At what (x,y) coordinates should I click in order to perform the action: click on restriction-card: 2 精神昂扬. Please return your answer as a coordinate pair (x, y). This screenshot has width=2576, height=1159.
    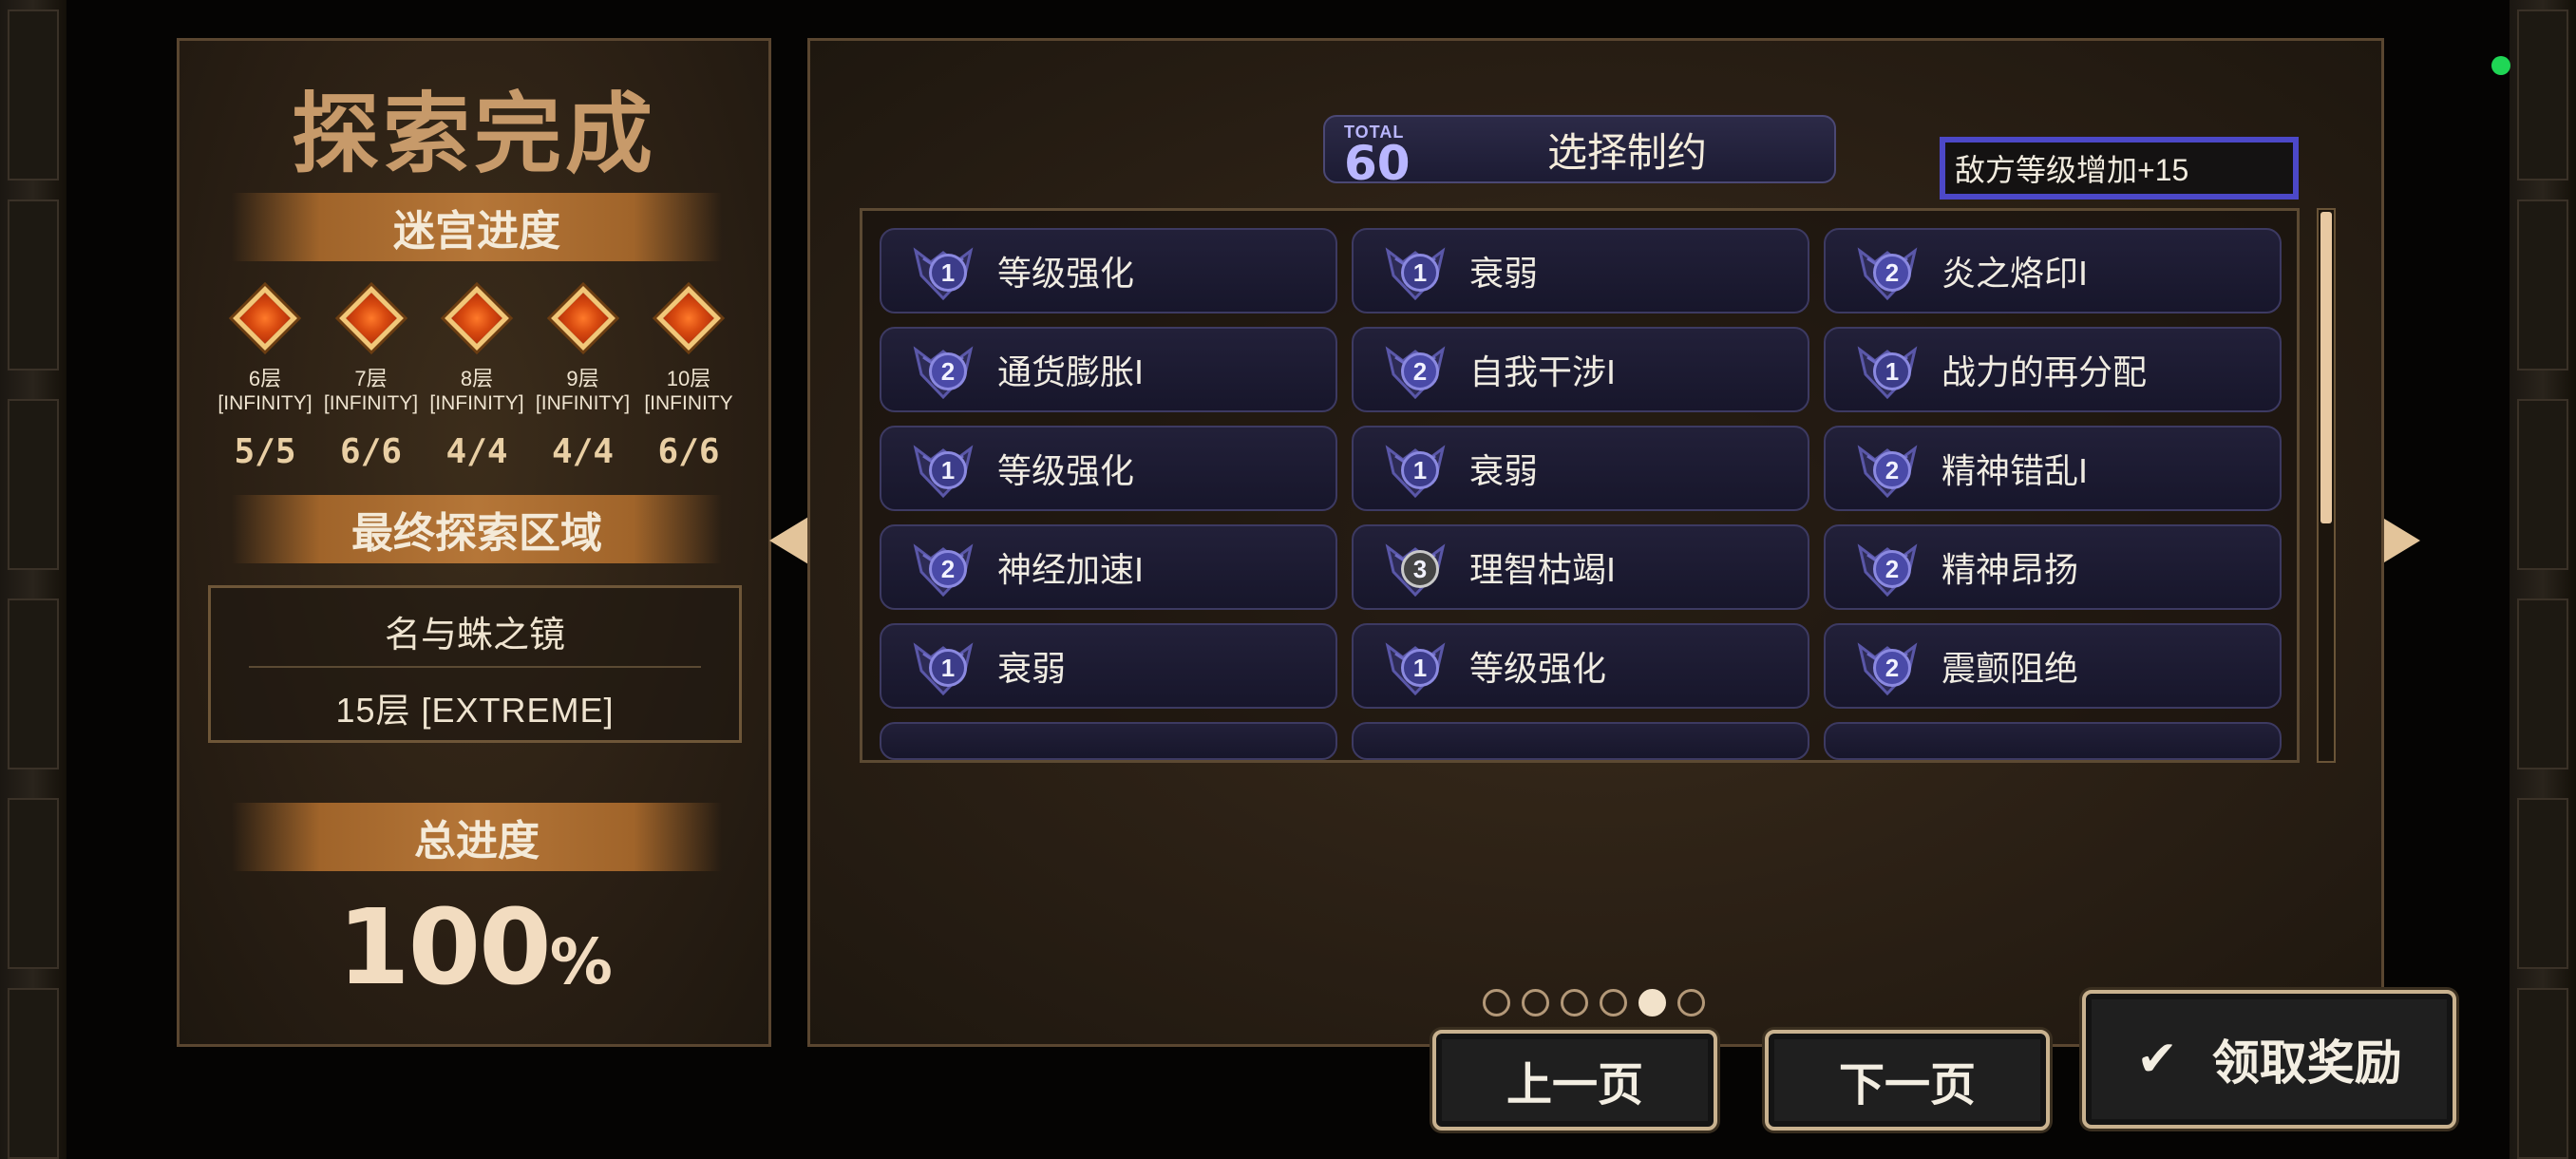
    Looking at the image, I should click on (2053, 567).